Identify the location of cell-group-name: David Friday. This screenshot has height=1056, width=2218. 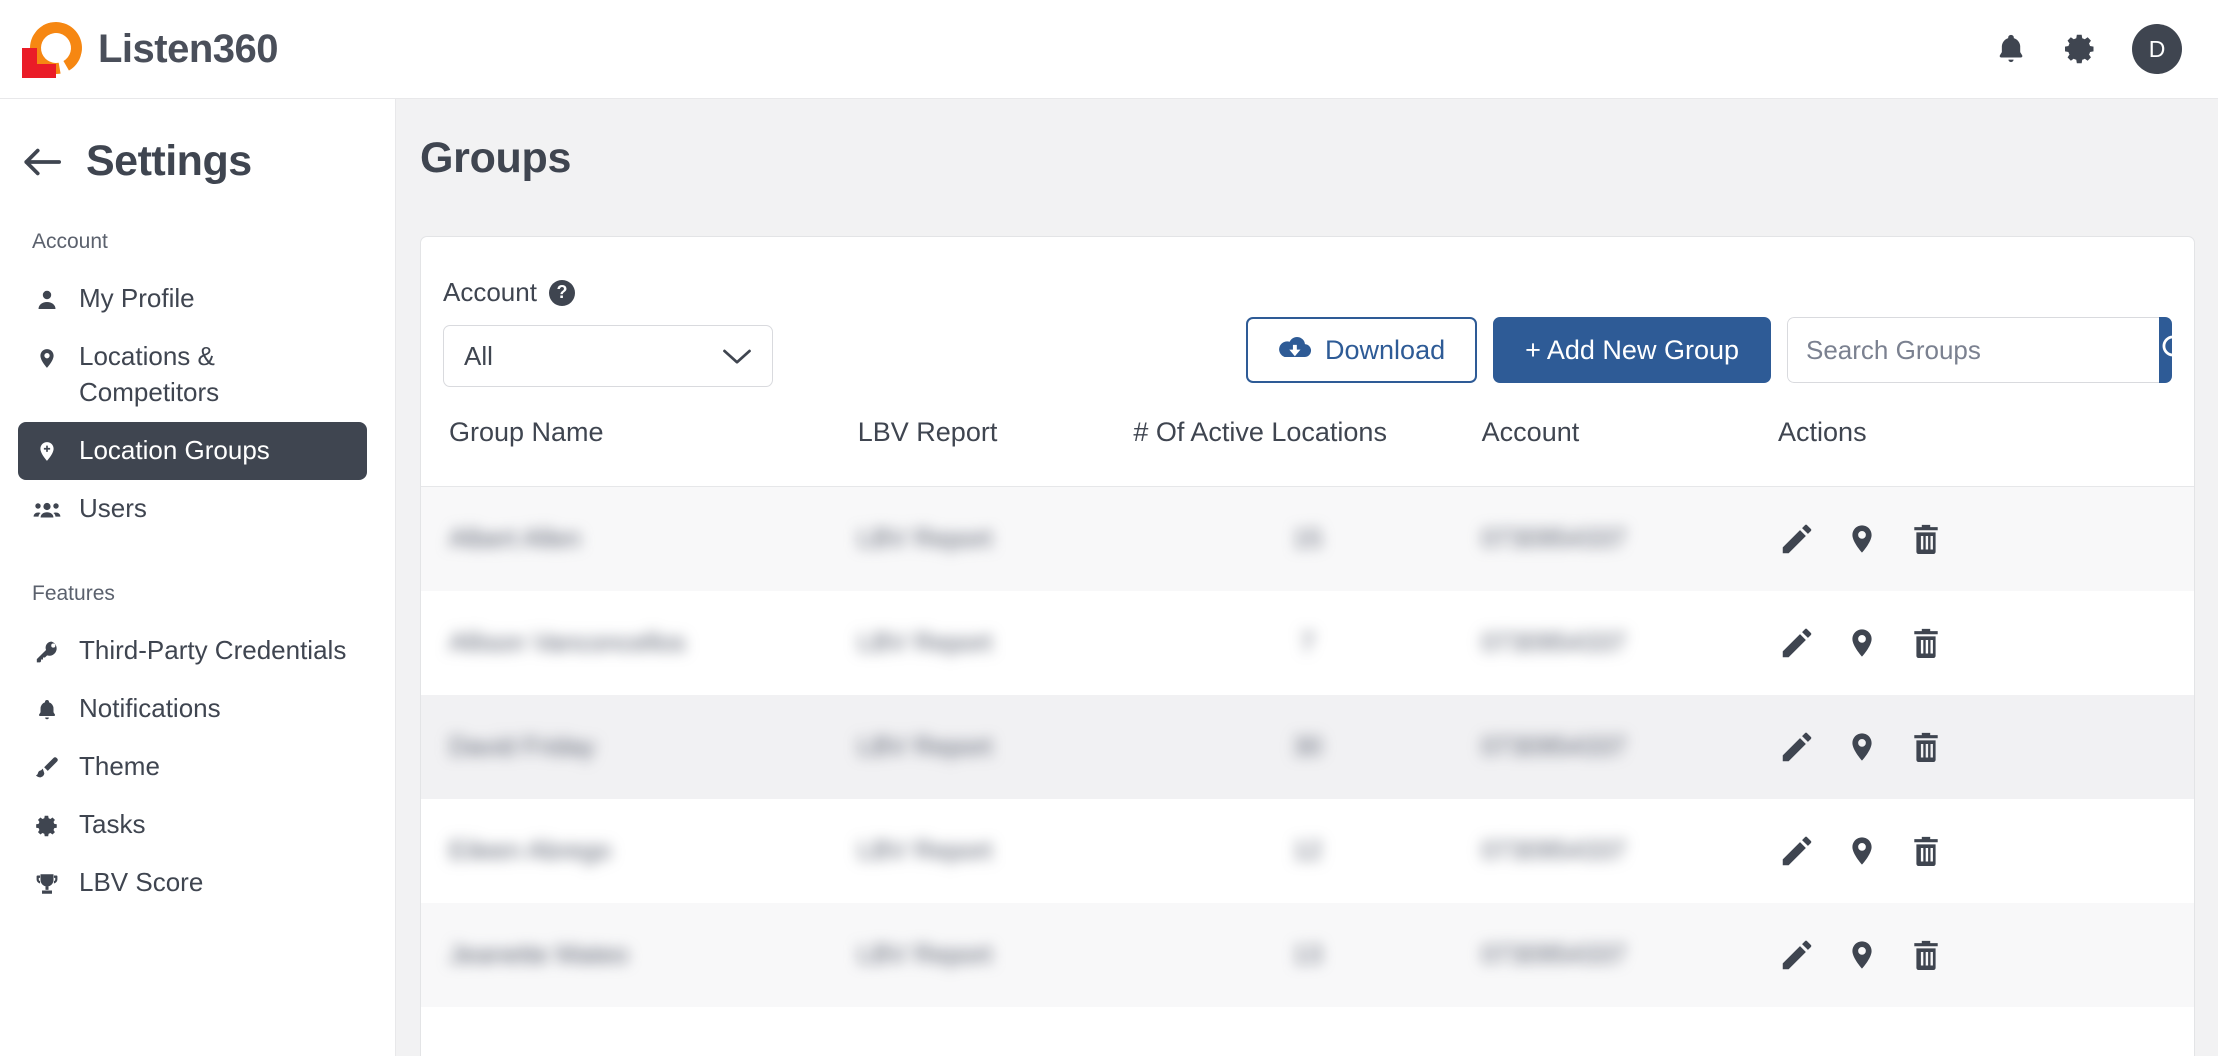
(639, 746).